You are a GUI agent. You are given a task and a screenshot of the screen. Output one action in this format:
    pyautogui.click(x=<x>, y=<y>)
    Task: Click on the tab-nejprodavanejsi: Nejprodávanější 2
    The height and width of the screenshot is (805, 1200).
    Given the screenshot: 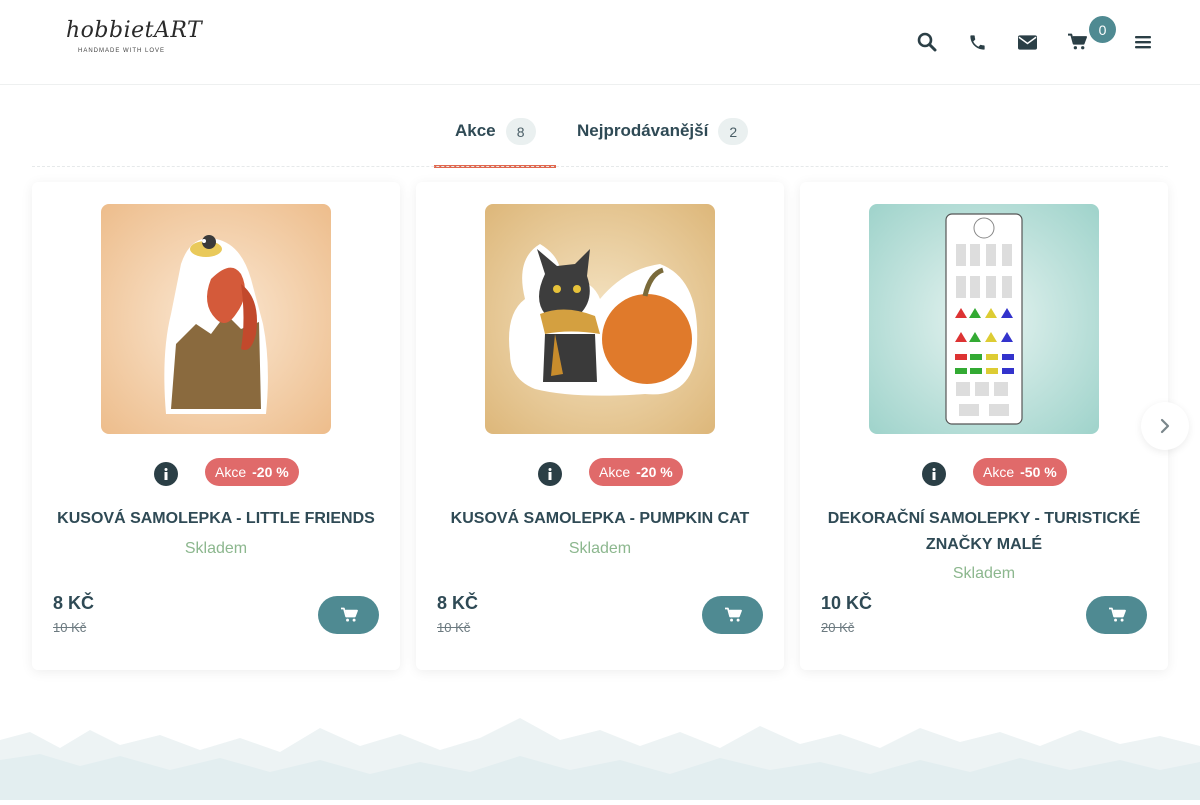 What is the action you would take?
    pyautogui.click(x=667, y=138)
    